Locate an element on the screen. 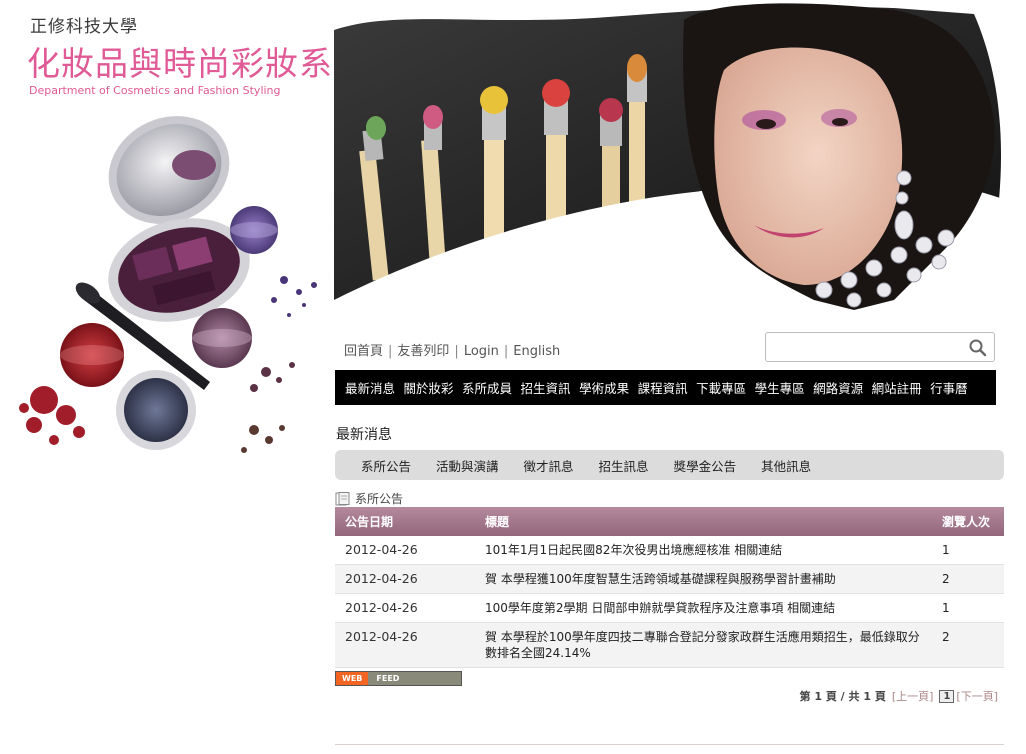  column-header-date: 公告日期 is located at coordinates (405, 521).